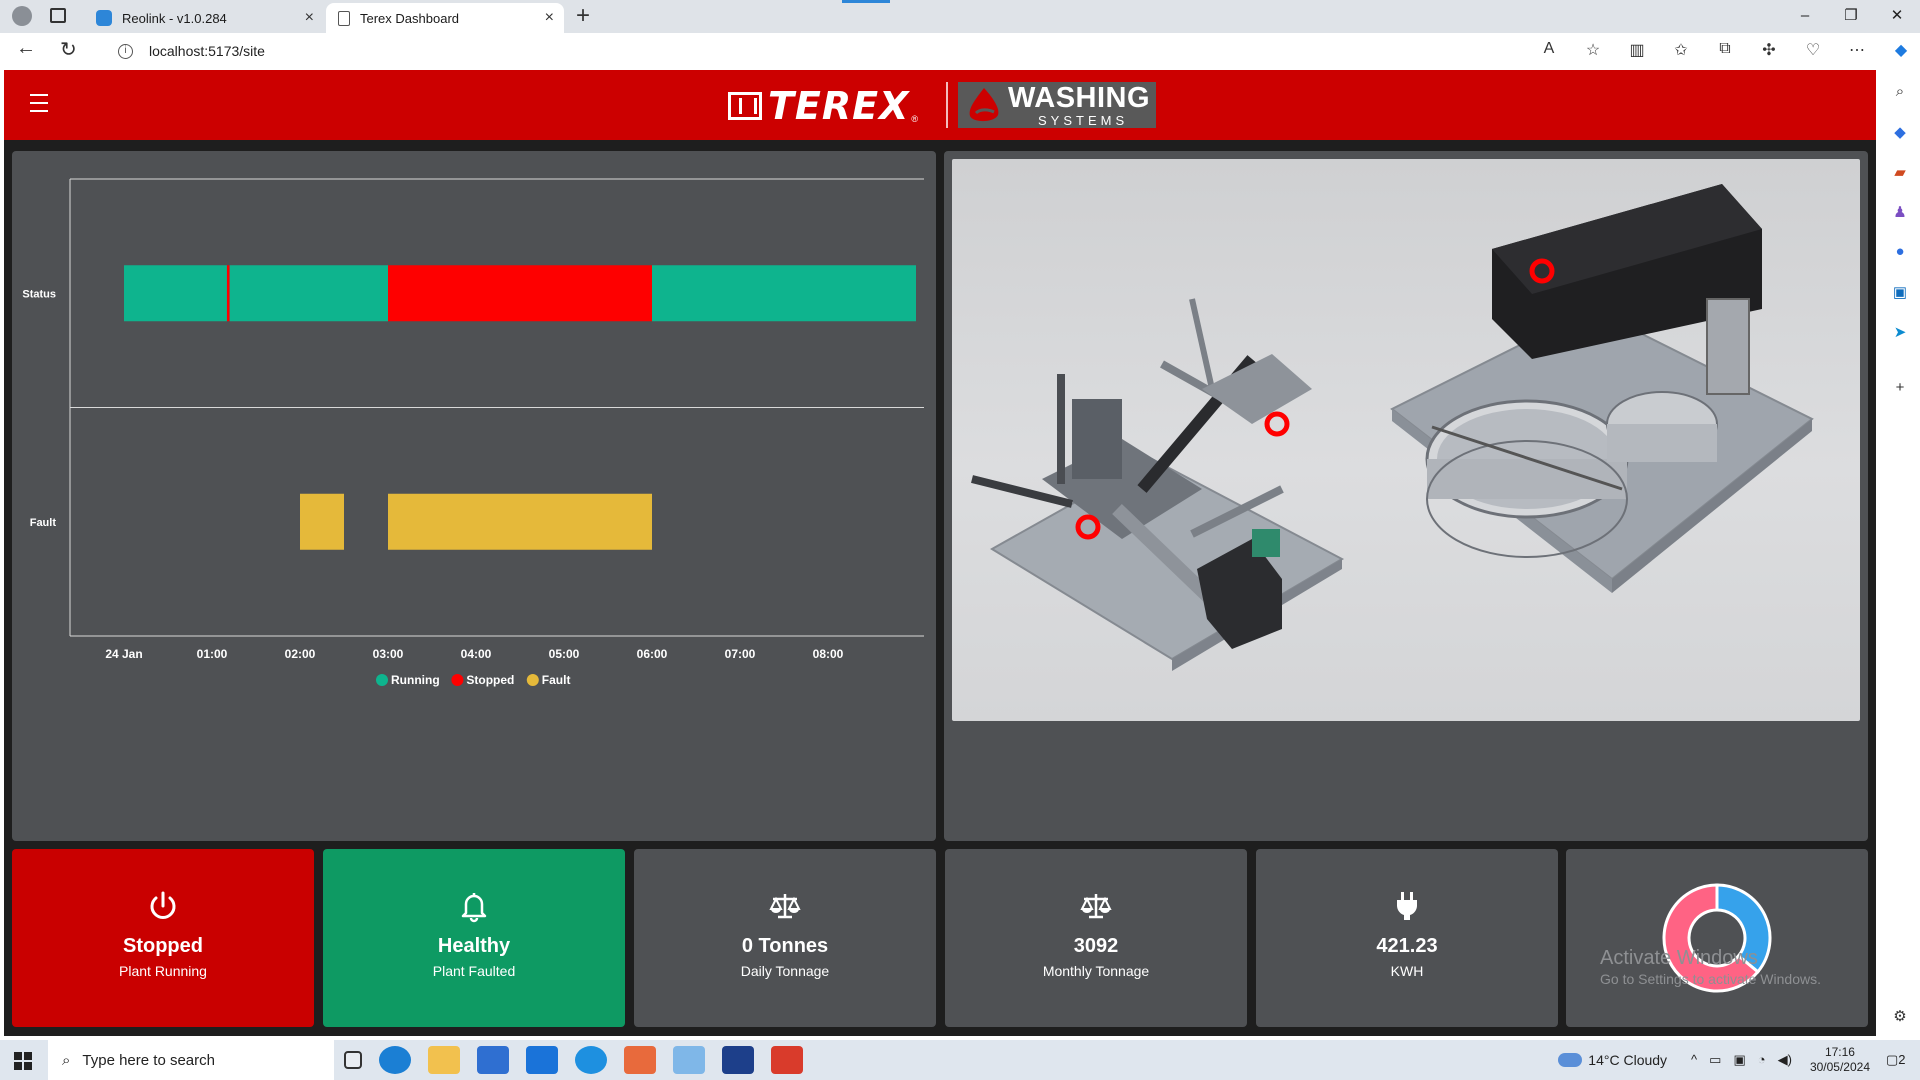  What do you see at coordinates (640, 1060) in the screenshot?
I see `app-icon` at bounding box center [640, 1060].